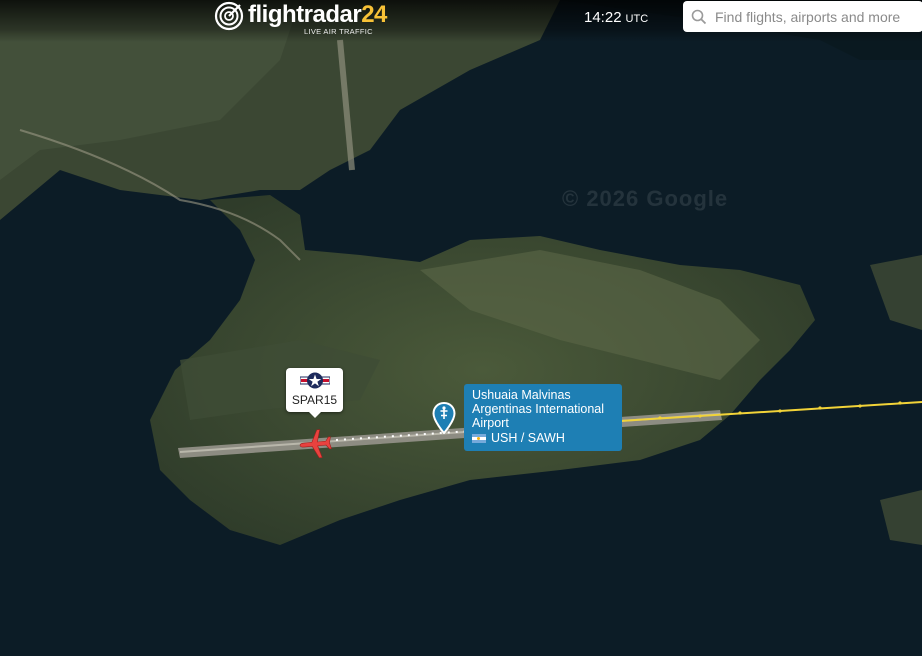 This screenshot has height=656, width=922. What do you see at coordinates (461, 21) in the screenshot?
I see `top-bar: flightradar24 LIVE AIR TRAFFIC 14:22 UTC` at bounding box center [461, 21].